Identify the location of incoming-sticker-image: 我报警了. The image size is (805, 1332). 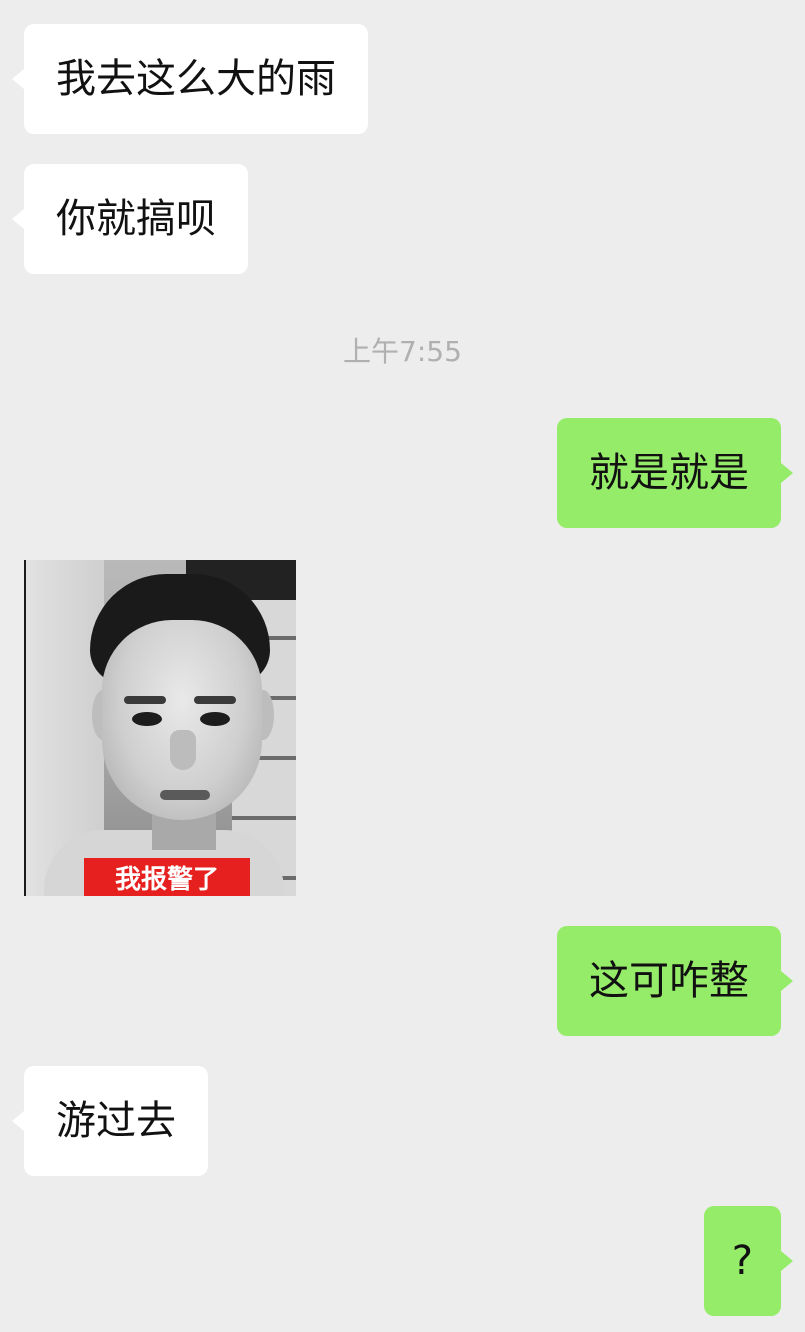
(160, 728).